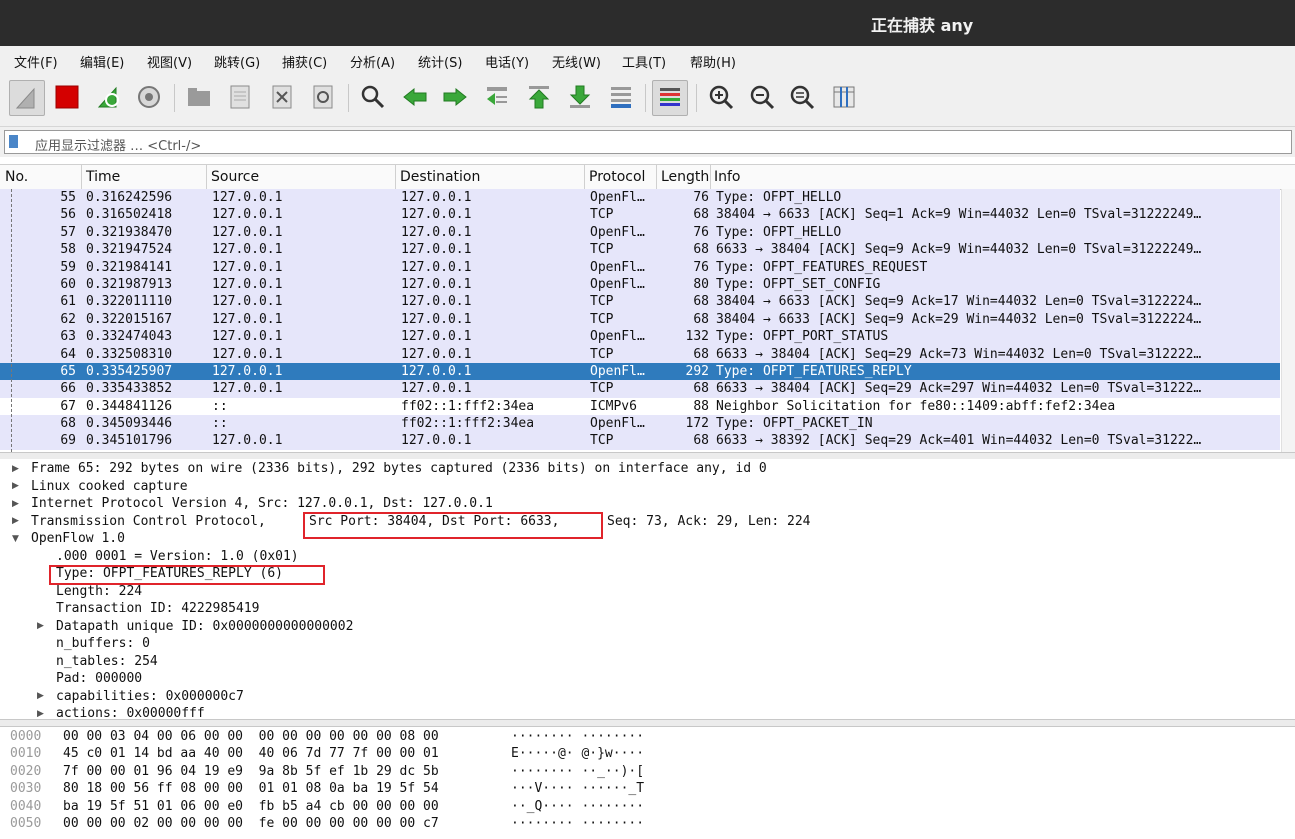 The image size is (1295, 839). Describe the element at coordinates (150, 696) in the screenshot. I see `detail-of-capabilities: capabilities: 0x000000c7` at that location.